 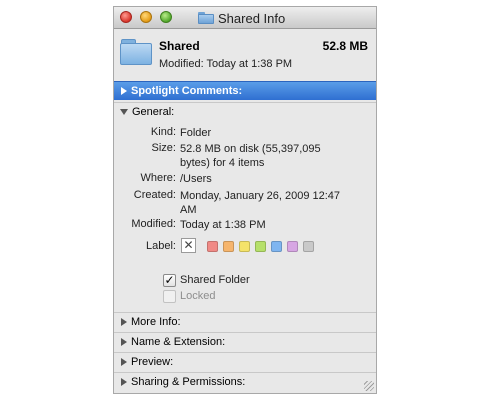 What do you see at coordinates (250, 149) in the screenshot?
I see `size-value-line1: 52.8 MB on disk (55,397,095` at bounding box center [250, 149].